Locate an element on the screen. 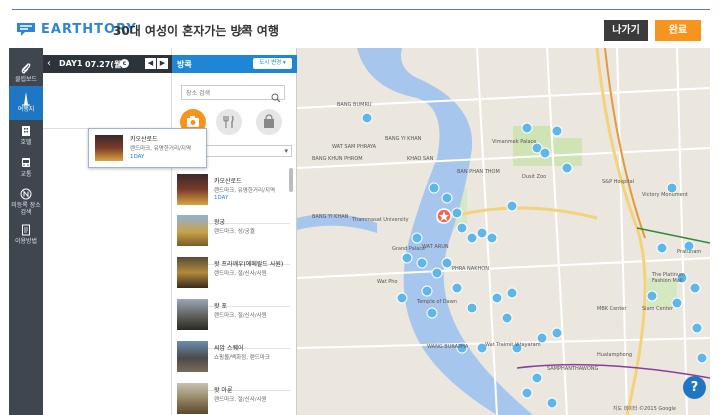 This screenshot has height=415, width=722. map-credit: 지도 데이터 ©2015 Google is located at coordinates (644, 409).